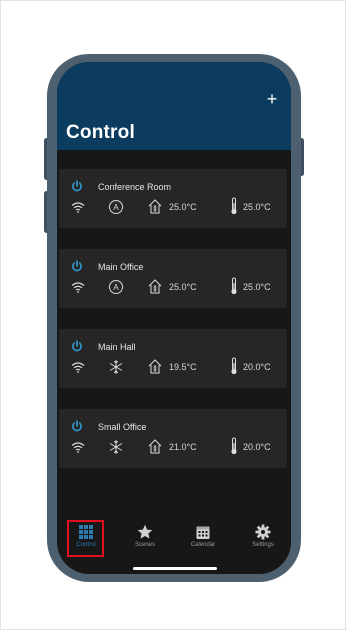 This screenshot has width=346, height=630. Describe the element at coordinates (145, 531) in the screenshot. I see `star-icon` at that location.